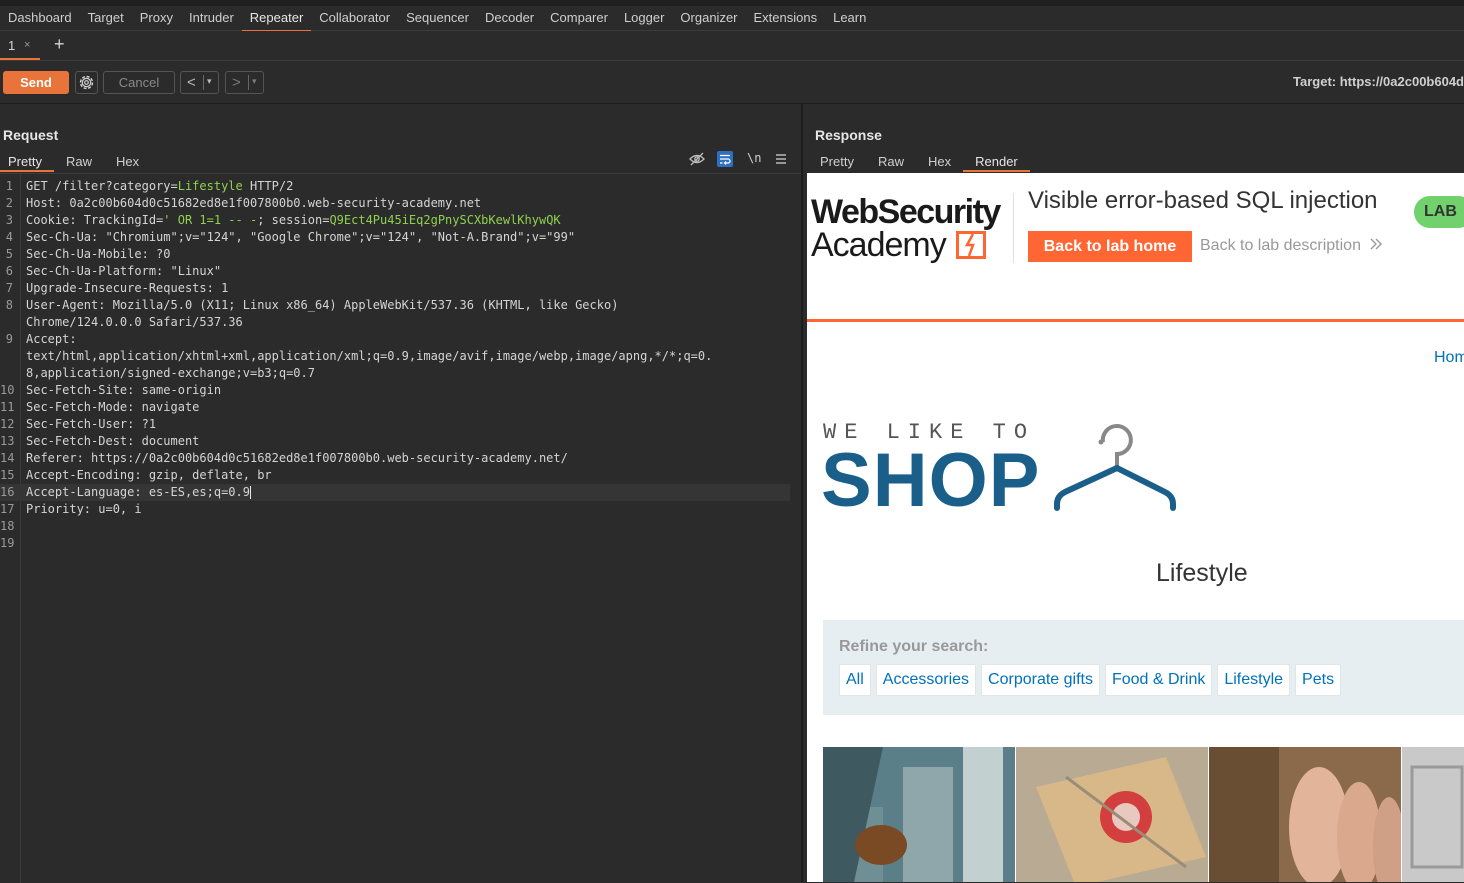  What do you see at coordinates (9, 203) in the screenshot?
I see `line-number: 2` at bounding box center [9, 203].